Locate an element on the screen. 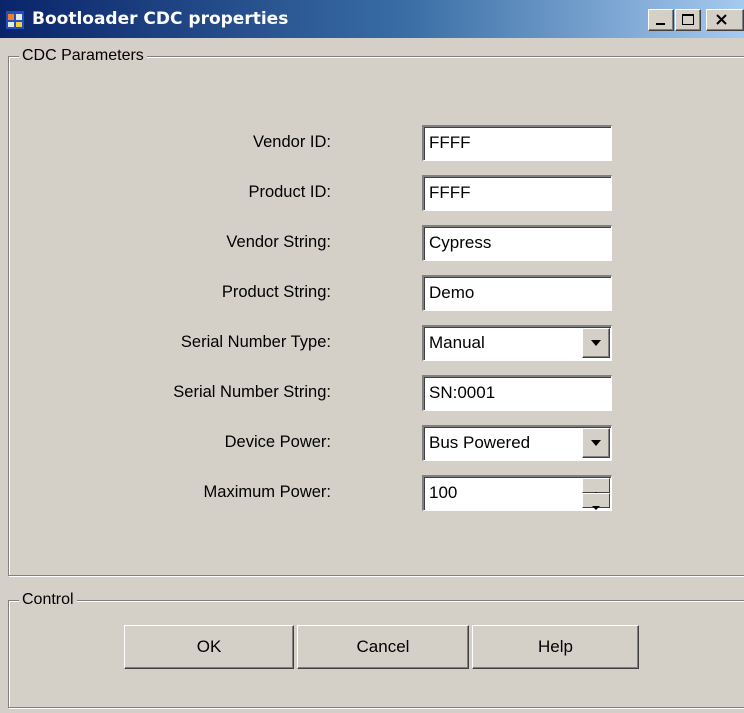 The image size is (744, 713). maximize-button is located at coordinates (688, 20).